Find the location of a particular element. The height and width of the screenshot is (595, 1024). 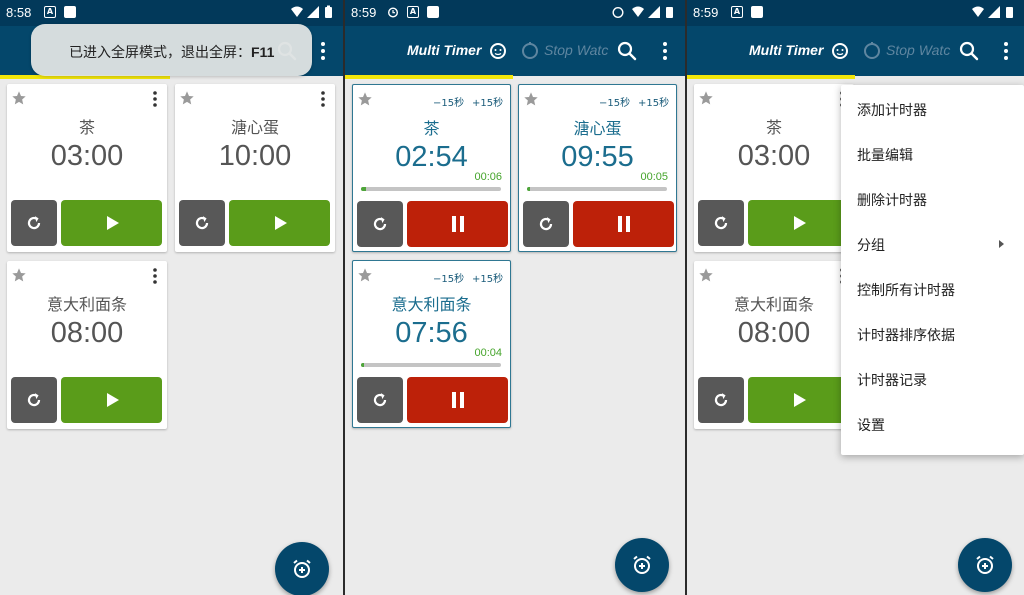

status-bar: 8:59 A is located at coordinates (515, 13).